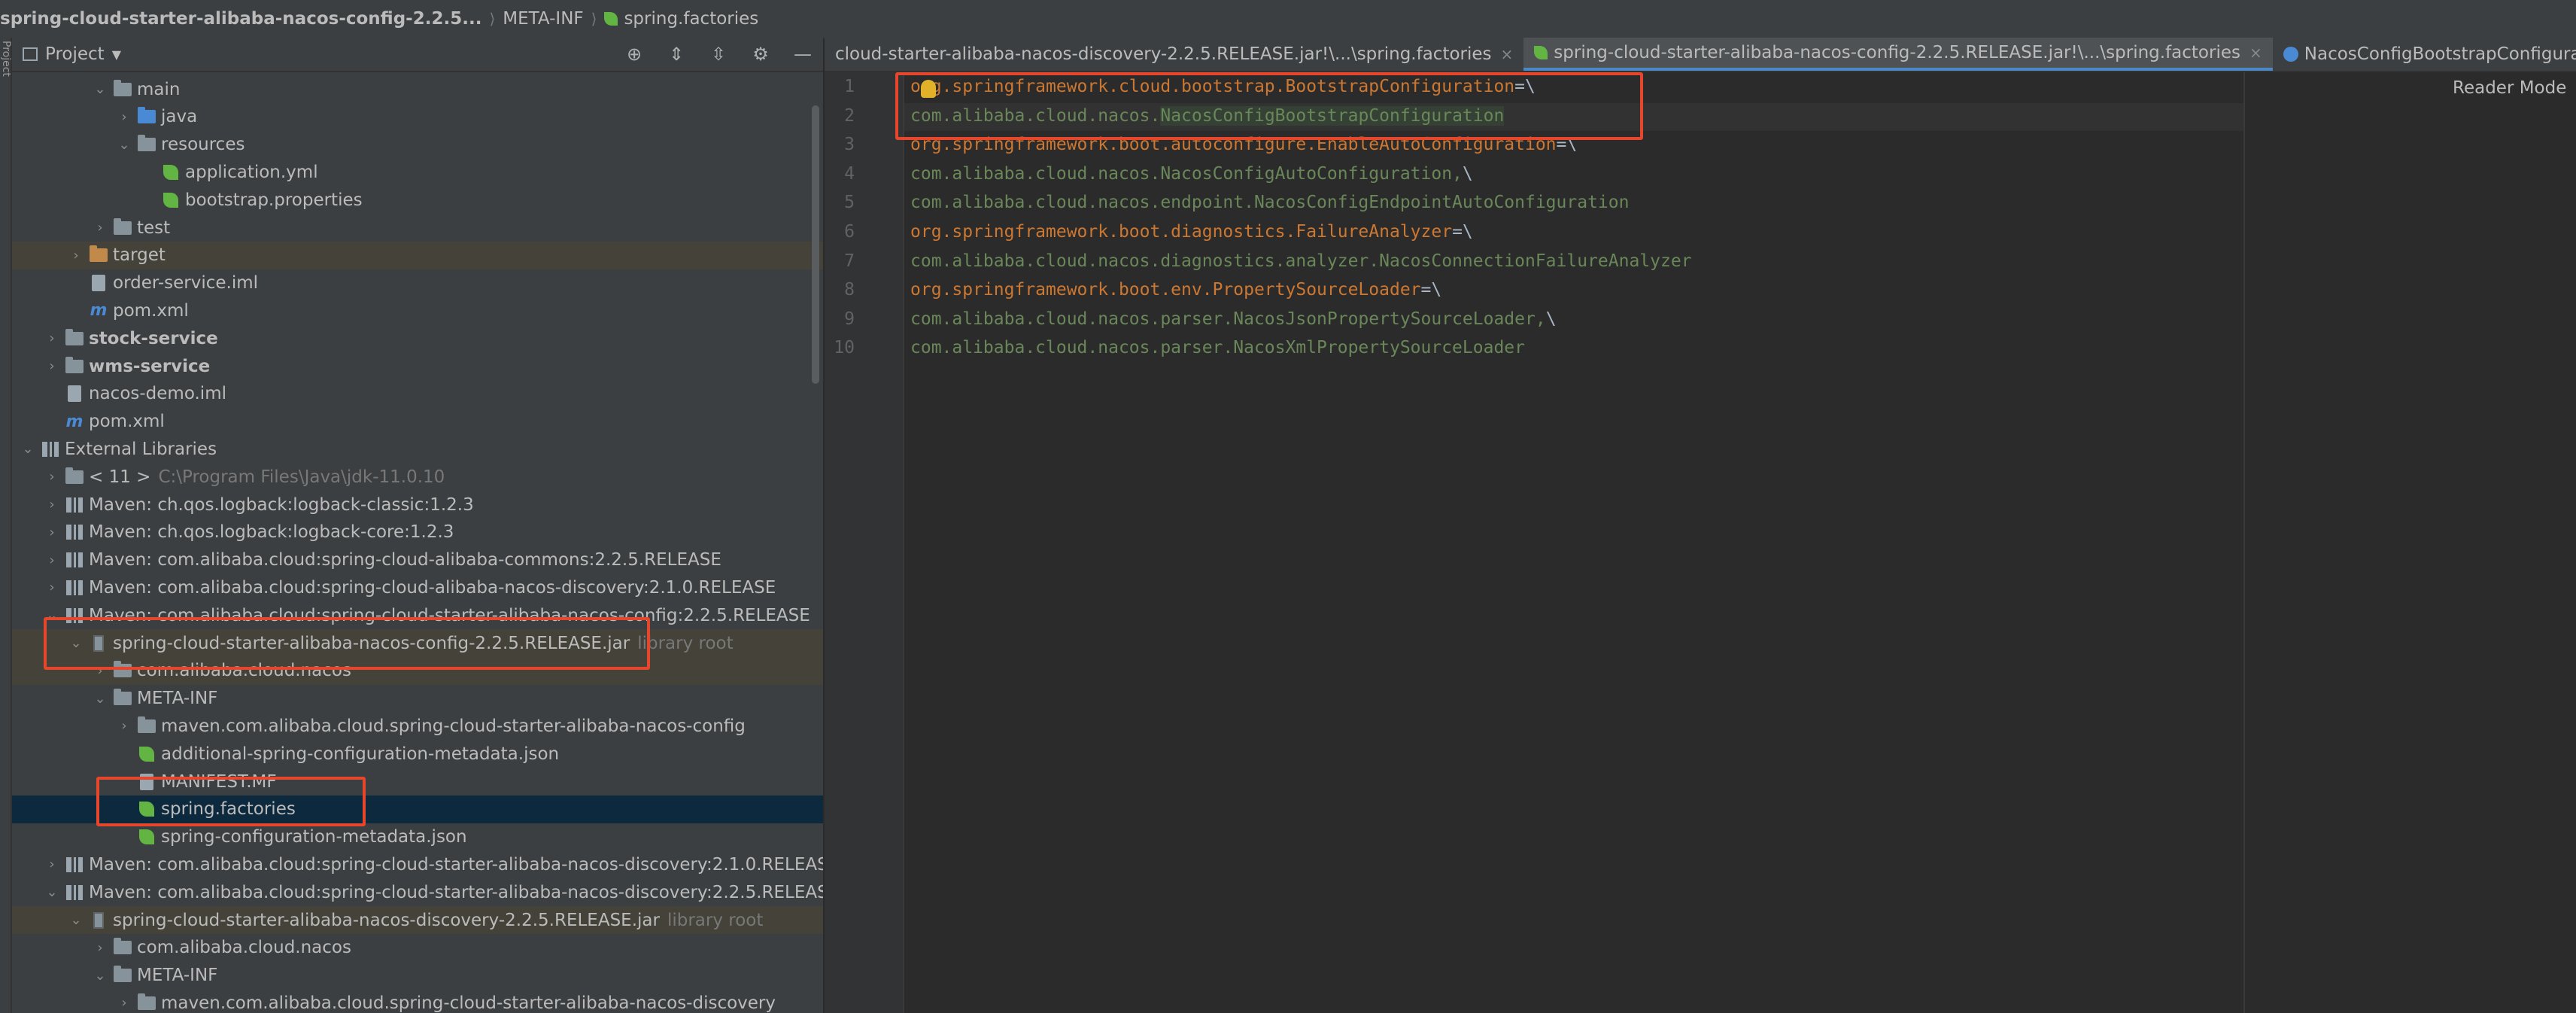 The image size is (2576, 1013). What do you see at coordinates (75, 532) in the screenshot?
I see `library-icon` at bounding box center [75, 532].